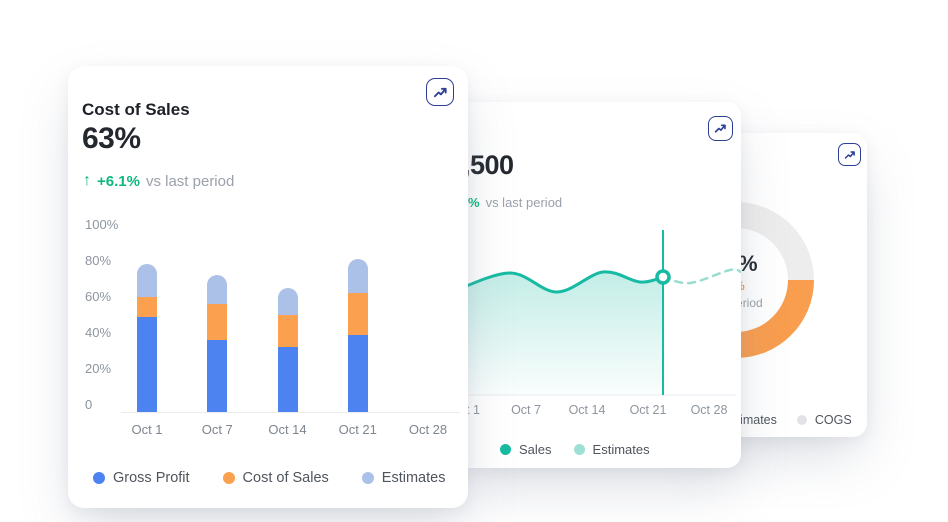 This screenshot has height=522, width=948. What do you see at coordinates (98, 332) in the screenshot?
I see `y-tick-label: 40%` at bounding box center [98, 332].